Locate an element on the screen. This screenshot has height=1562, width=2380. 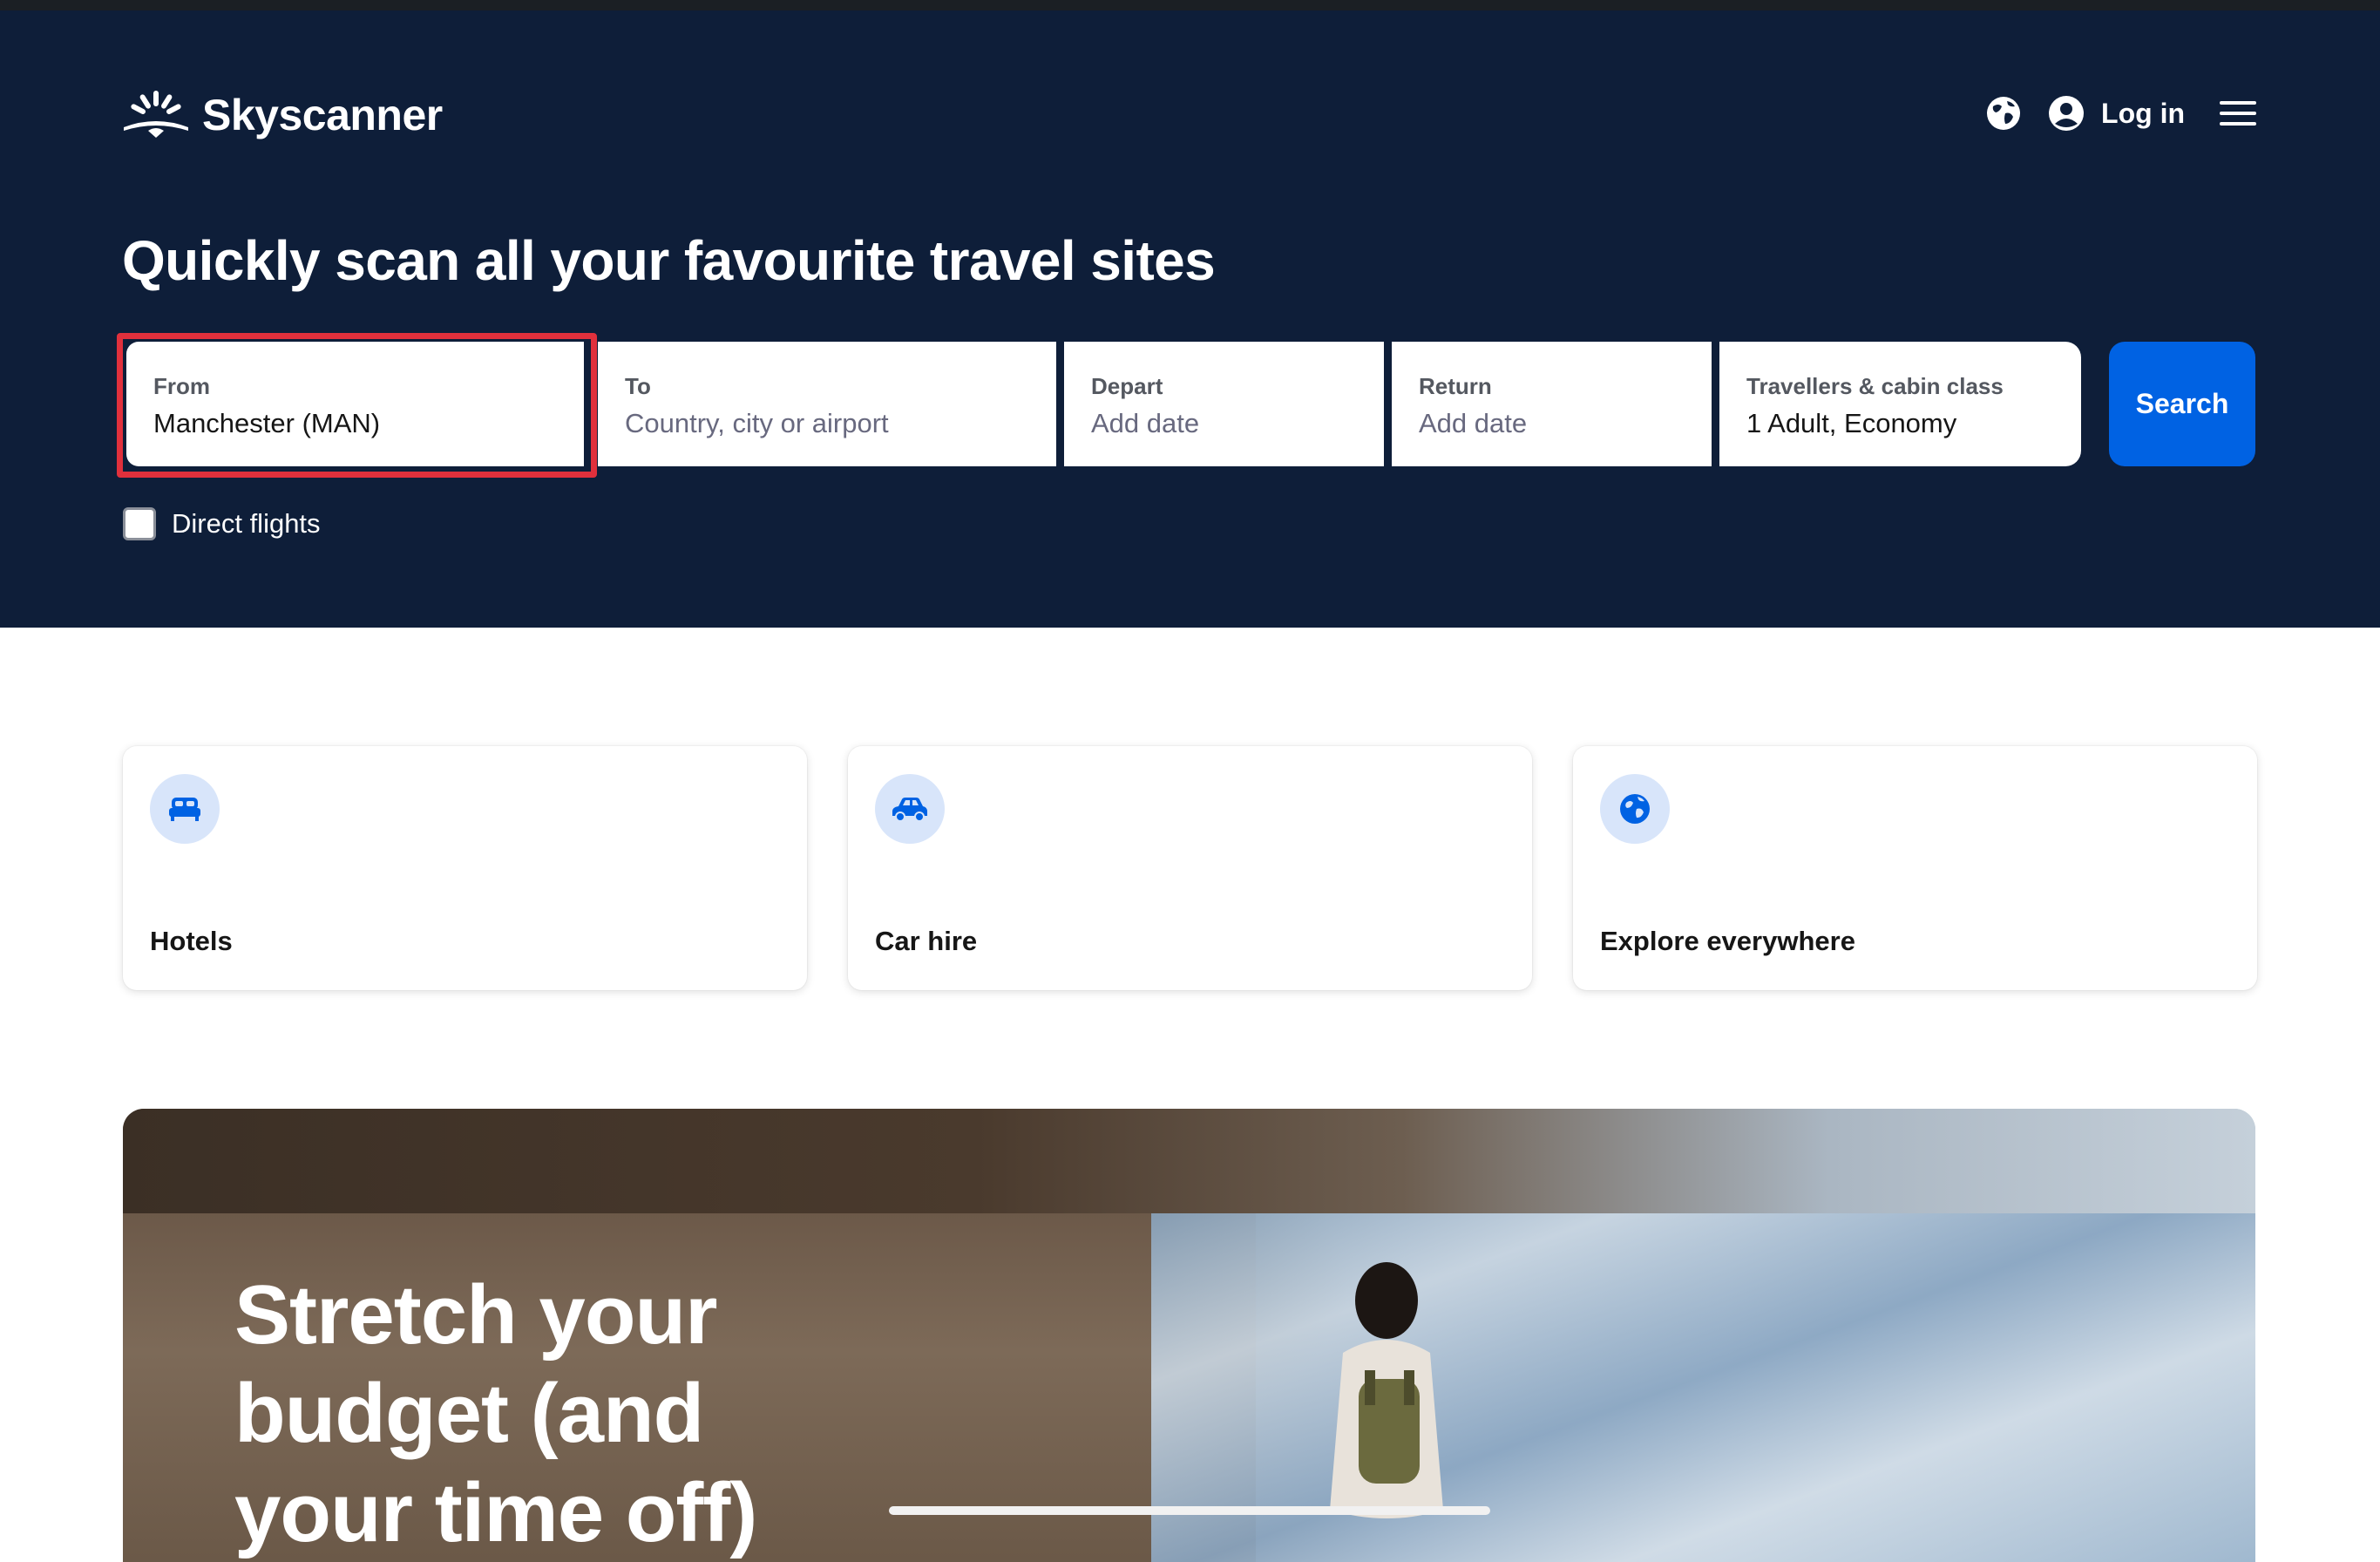
skyscanner-logo: Skyscanner is located at coordinates (282, 115).